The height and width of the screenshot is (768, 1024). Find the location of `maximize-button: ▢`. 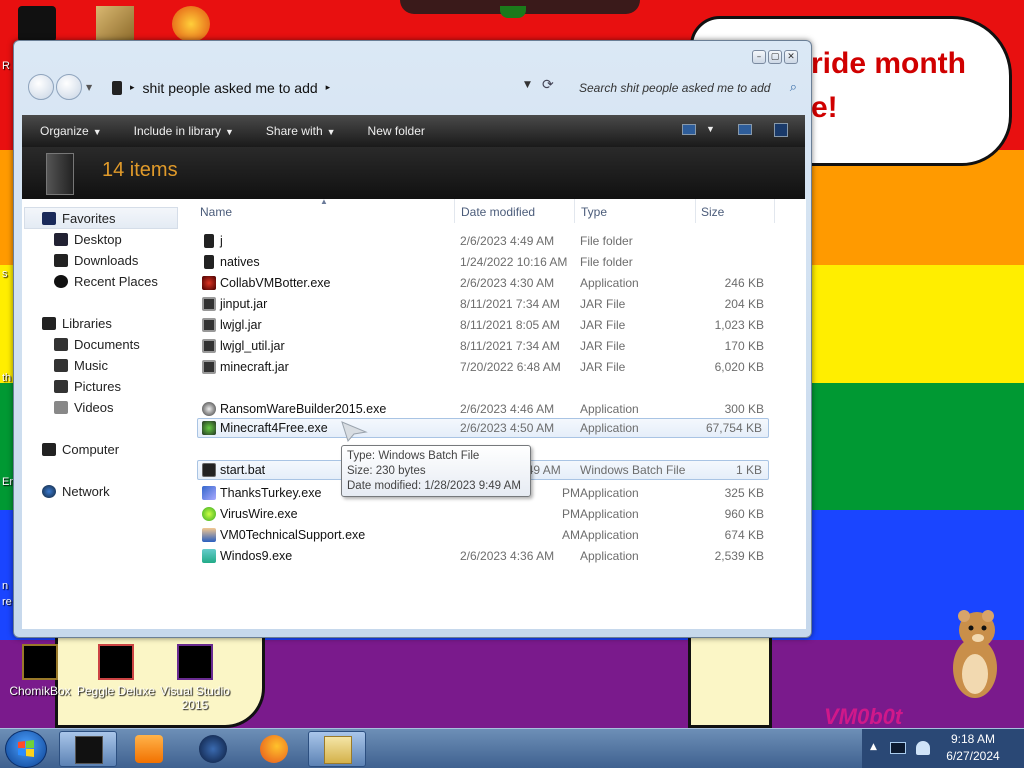

maximize-button: ▢ is located at coordinates (775, 57).